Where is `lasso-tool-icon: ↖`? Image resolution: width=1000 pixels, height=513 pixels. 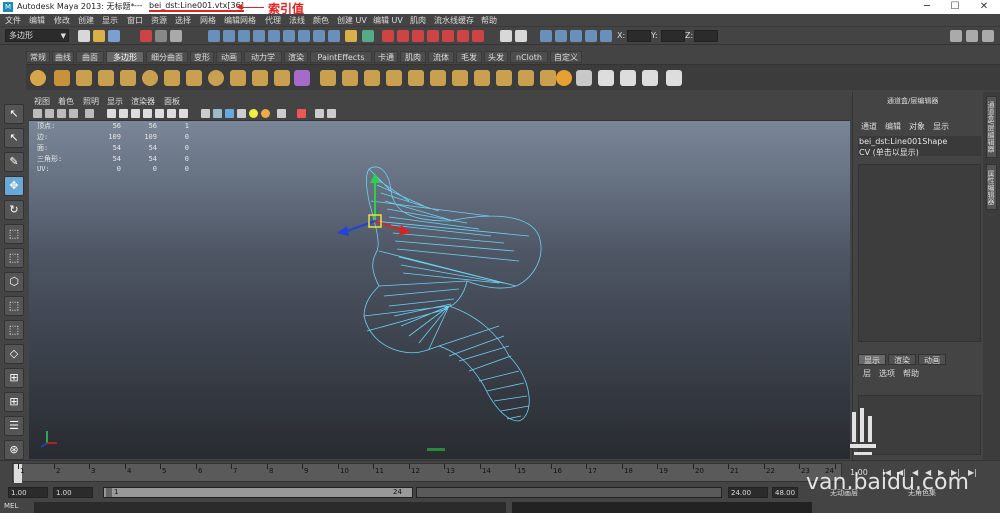
lasso-tool-icon: ↖ is located at coordinates (14, 138).